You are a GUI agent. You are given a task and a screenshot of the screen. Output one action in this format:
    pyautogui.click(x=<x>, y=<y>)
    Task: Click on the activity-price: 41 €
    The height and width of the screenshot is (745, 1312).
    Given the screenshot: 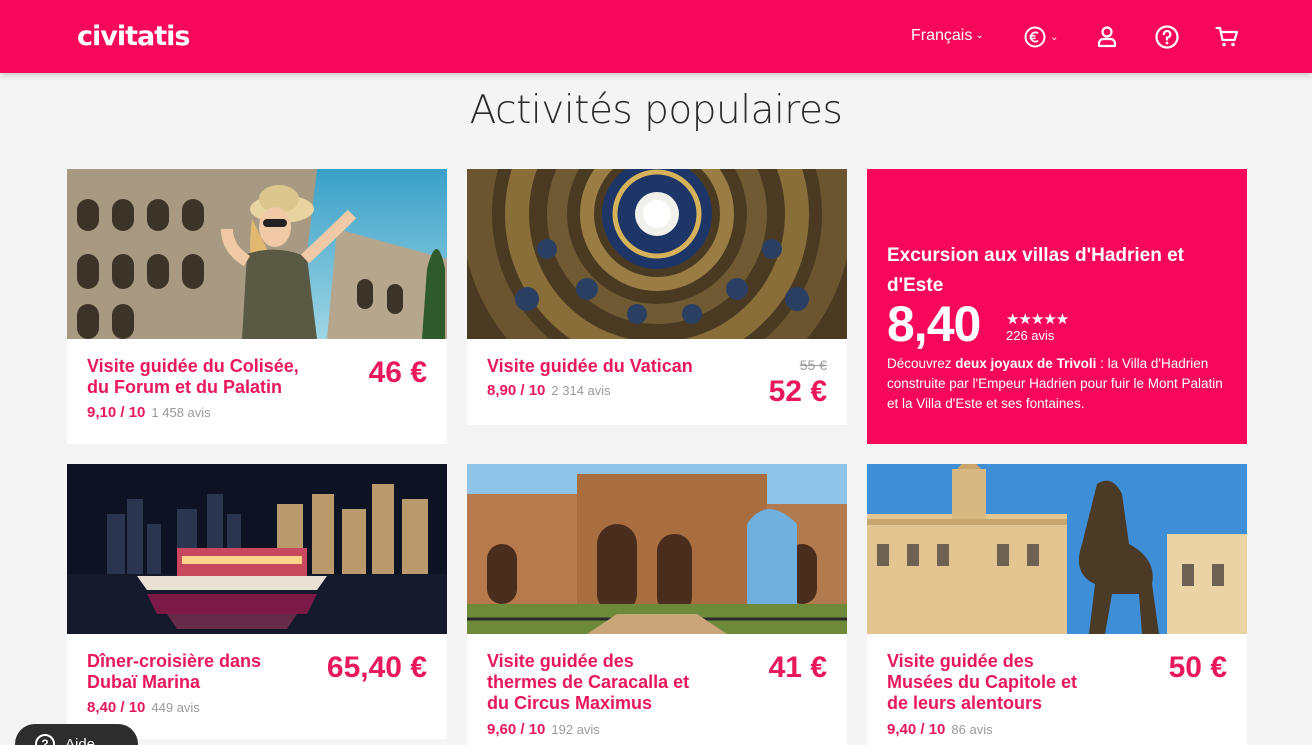 What is the action you would take?
    pyautogui.click(x=797, y=667)
    